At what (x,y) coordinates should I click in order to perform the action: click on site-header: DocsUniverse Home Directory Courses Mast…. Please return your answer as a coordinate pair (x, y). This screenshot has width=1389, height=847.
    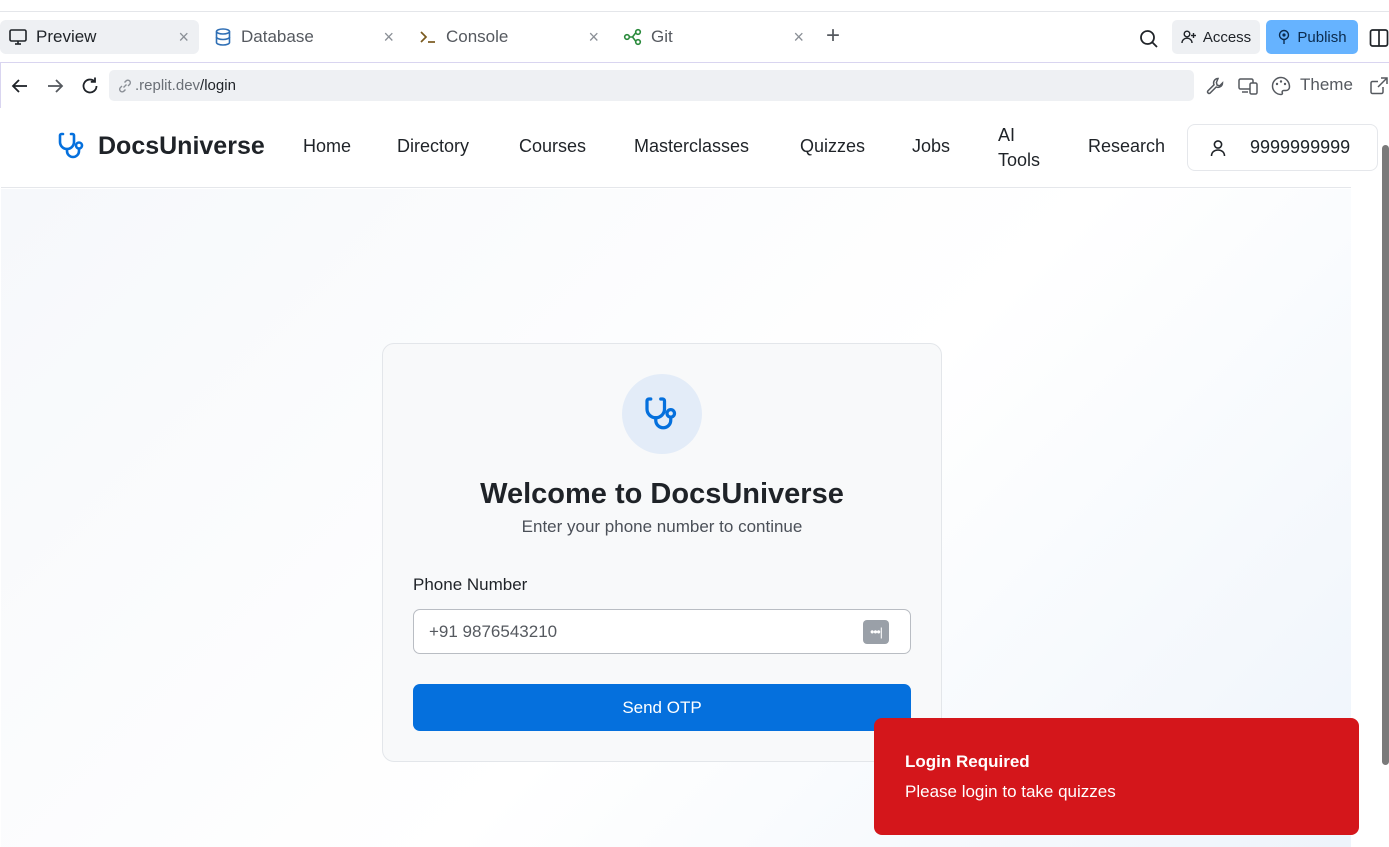
    Looking at the image, I should click on (689, 148).